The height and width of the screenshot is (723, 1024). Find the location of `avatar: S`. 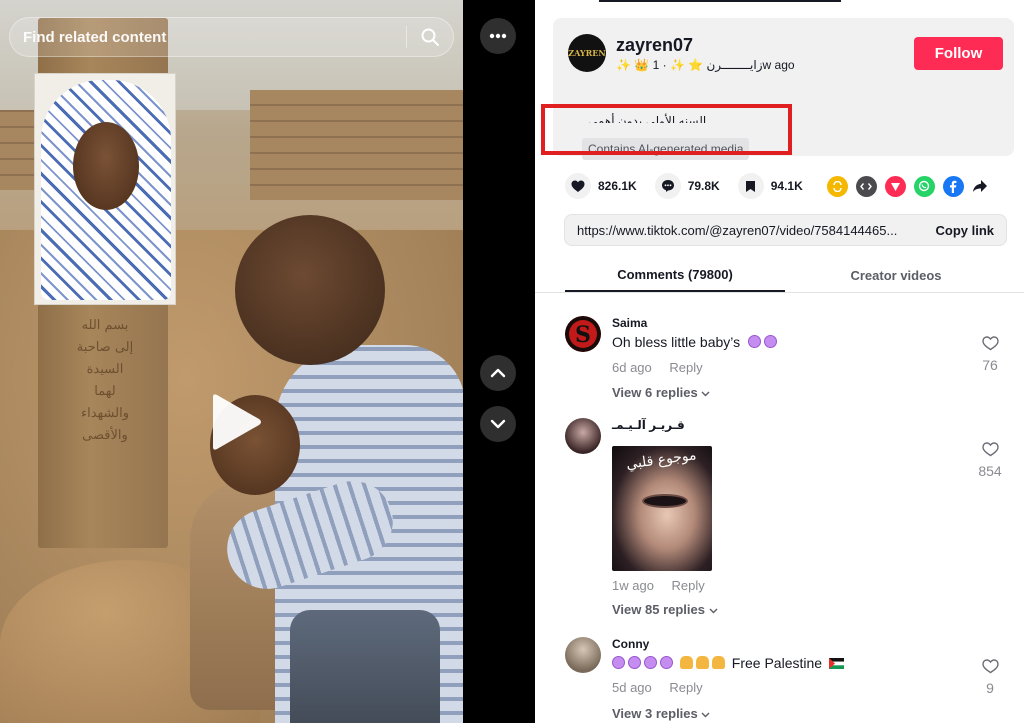

avatar: S is located at coordinates (583, 334).